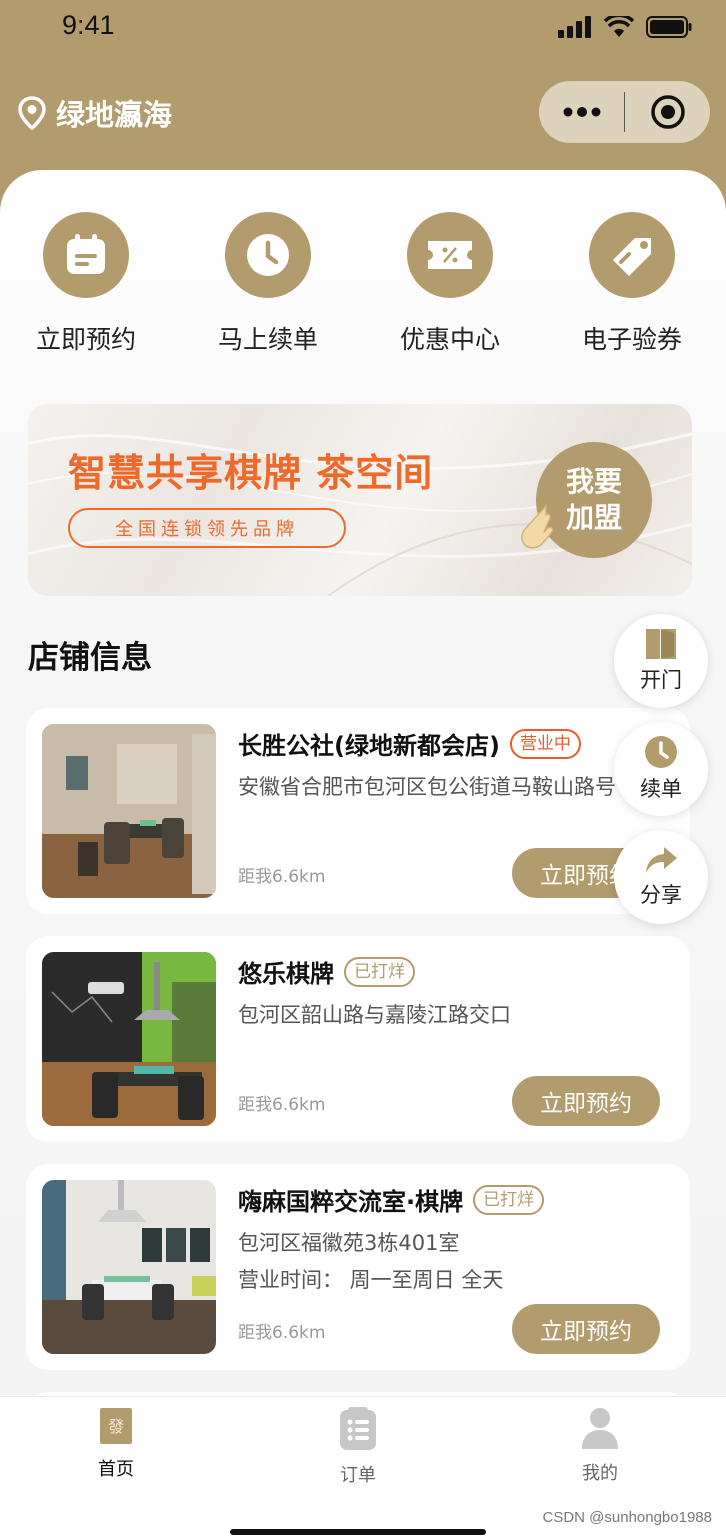  I want to click on battery-icon, so click(669, 27).